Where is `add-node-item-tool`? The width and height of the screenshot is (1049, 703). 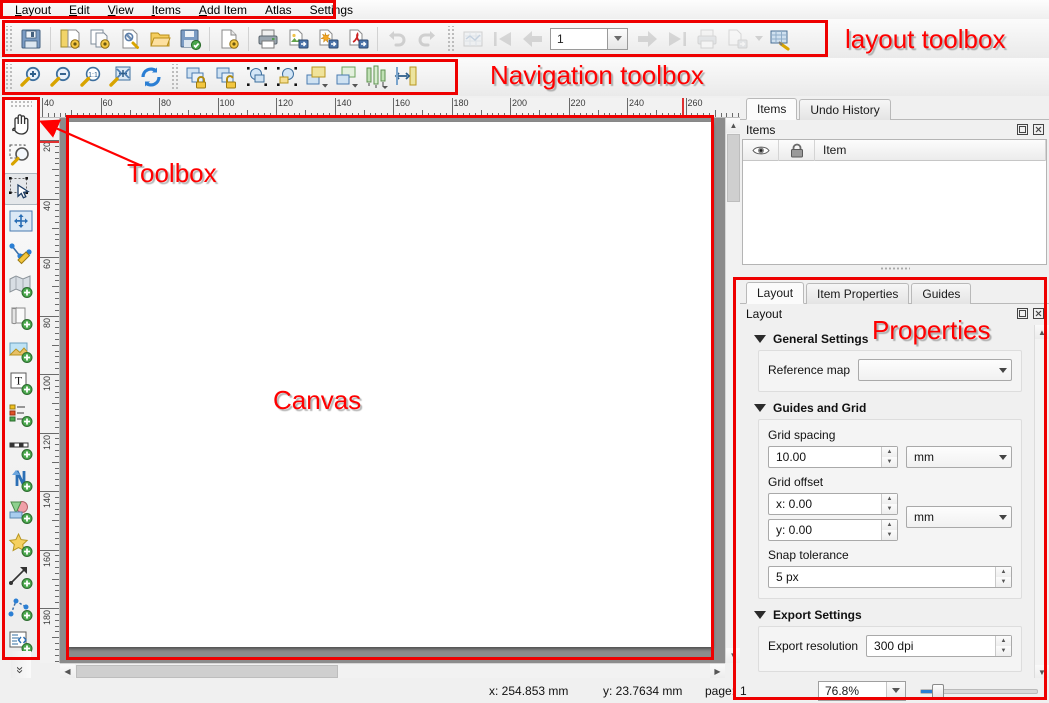 add-node-item-tool is located at coordinates (21, 609).